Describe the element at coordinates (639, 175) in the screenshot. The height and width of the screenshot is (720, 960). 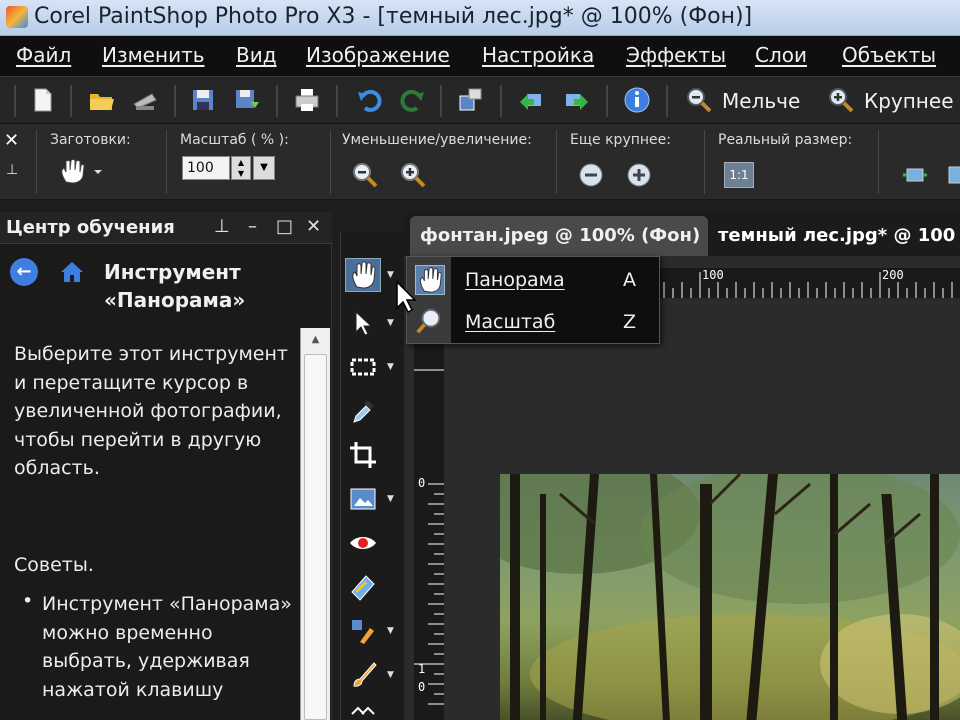
I see `plus-circle-icon` at that location.